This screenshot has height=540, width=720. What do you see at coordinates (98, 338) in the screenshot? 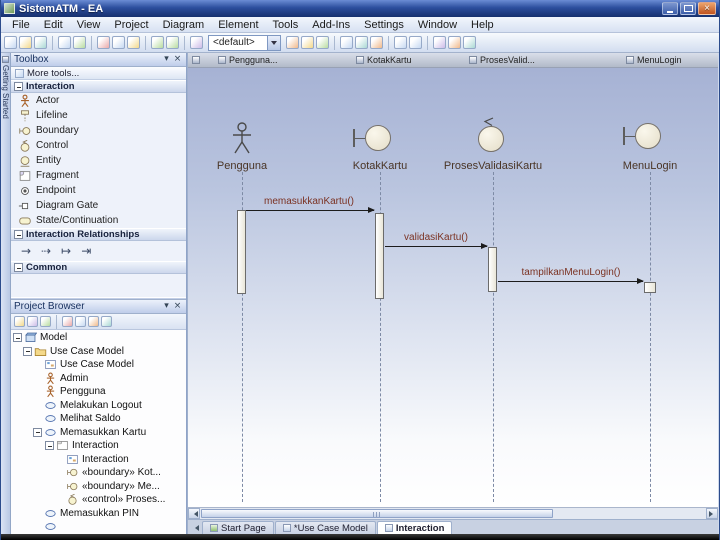
I see `tree-item-model: Model` at bounding box center [98, 338].